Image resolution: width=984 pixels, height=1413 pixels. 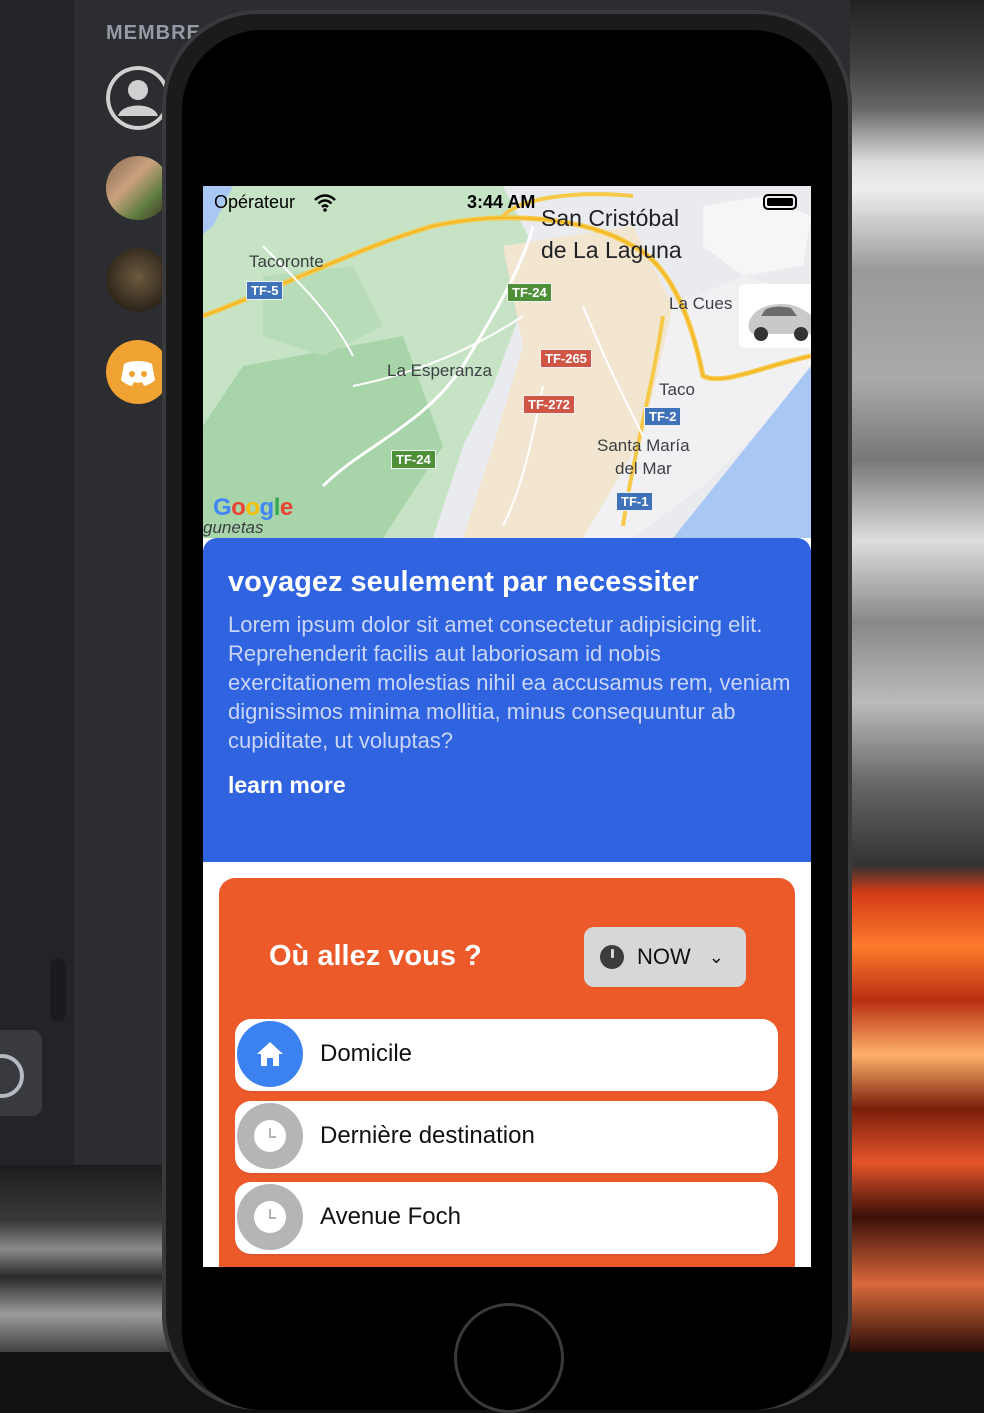 What do you see at coordinates (509, 1358) in the screenshot?
I see `home-button` at bounding box center [509, 1358].